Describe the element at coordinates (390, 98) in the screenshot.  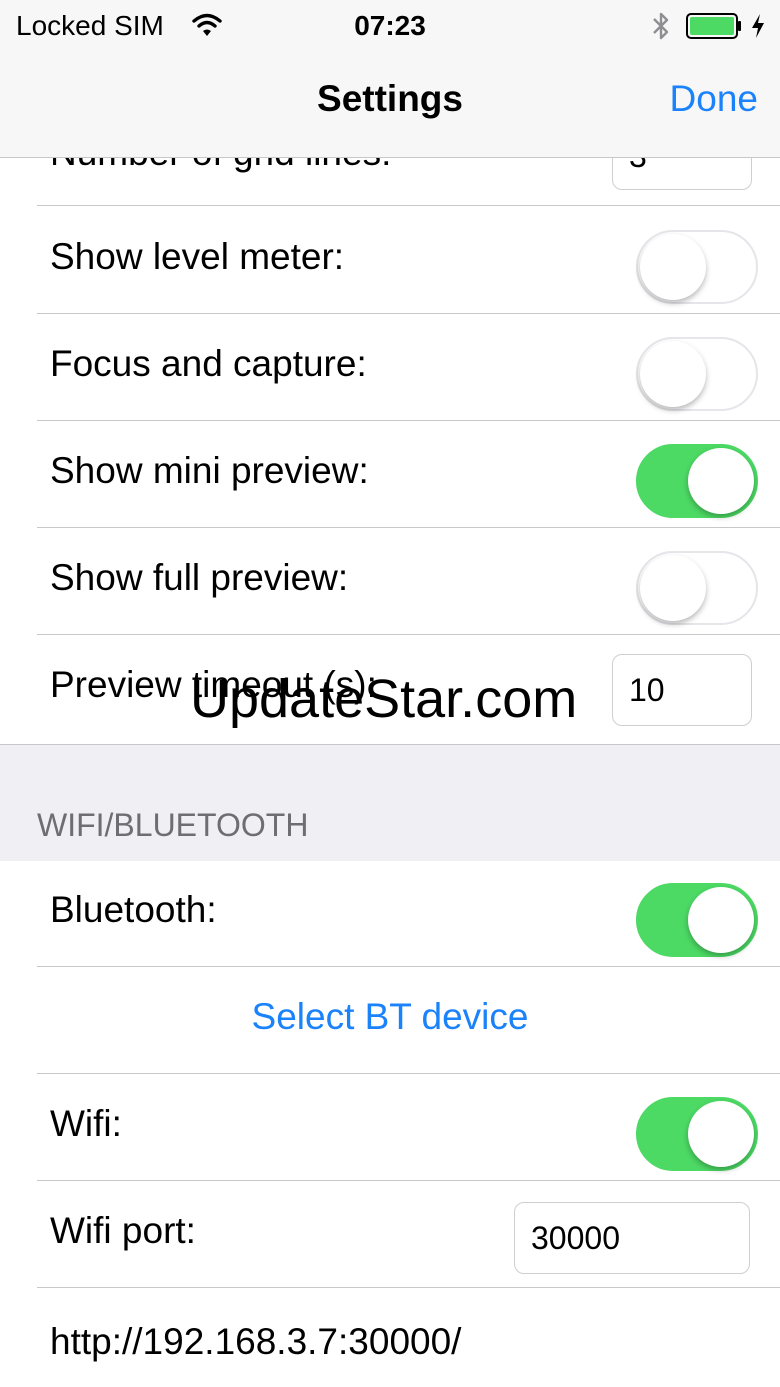
I see `page-title-overlay: Settings` at that location.